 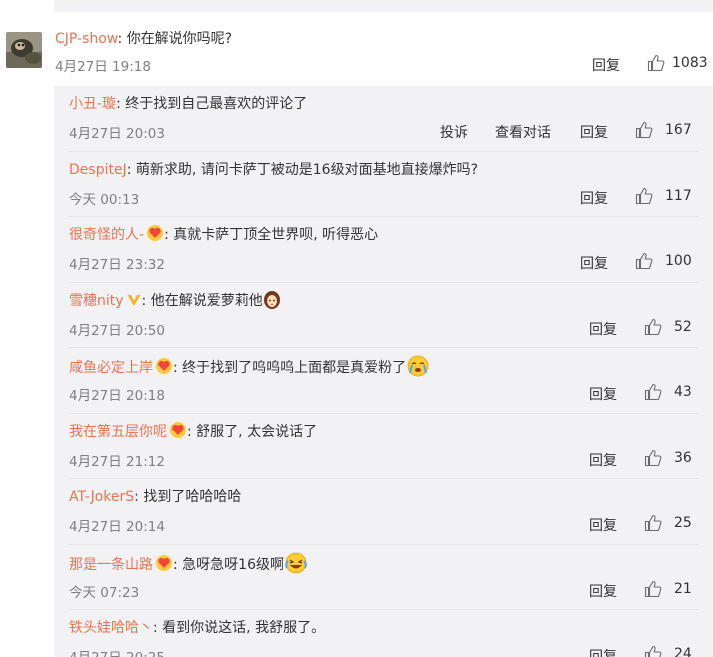 What do you see at coordinates (683, 457) in the screenshot?
I see `like-count: 36` at bounding box center [683, 457].